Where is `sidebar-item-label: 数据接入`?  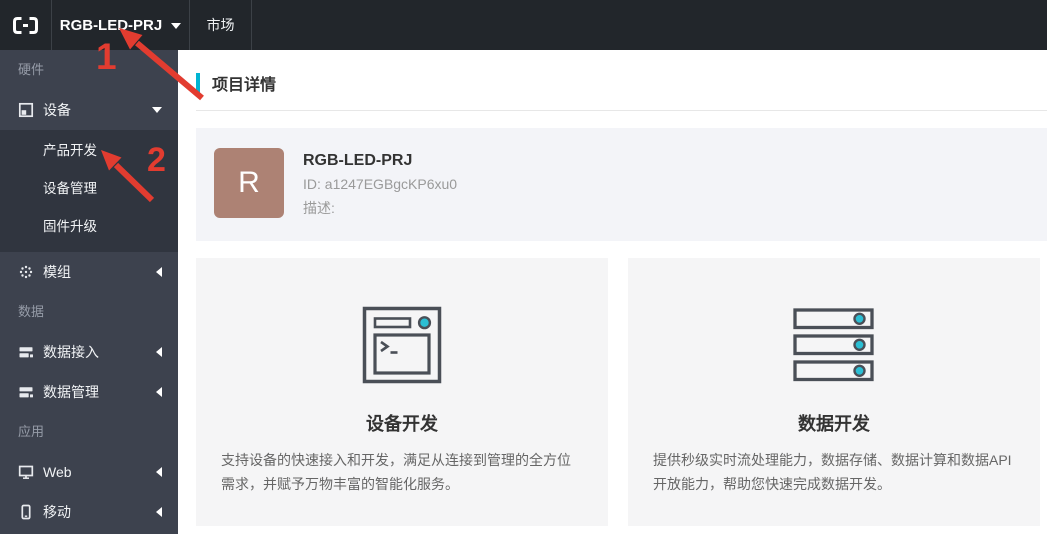
sidebar-item-label: 数据接入 is located at coordinates (71, 352).